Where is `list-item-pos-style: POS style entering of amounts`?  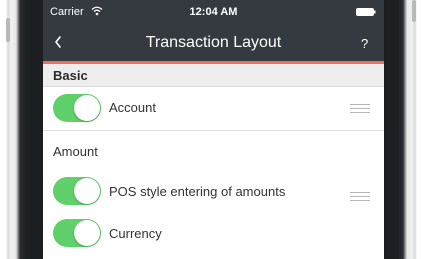
list-item-pos-style: POS style entering of amounts is located at coordinates (213, 191).